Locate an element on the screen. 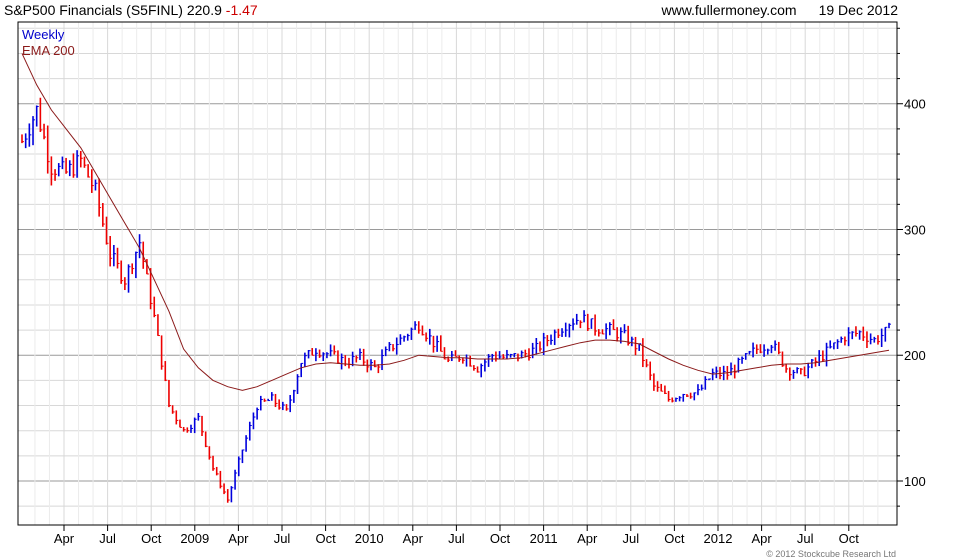 Image resolution: width=980 pixels, height=560 pixels. x-tick-label: 2009 is located at coordinates (194, 538).